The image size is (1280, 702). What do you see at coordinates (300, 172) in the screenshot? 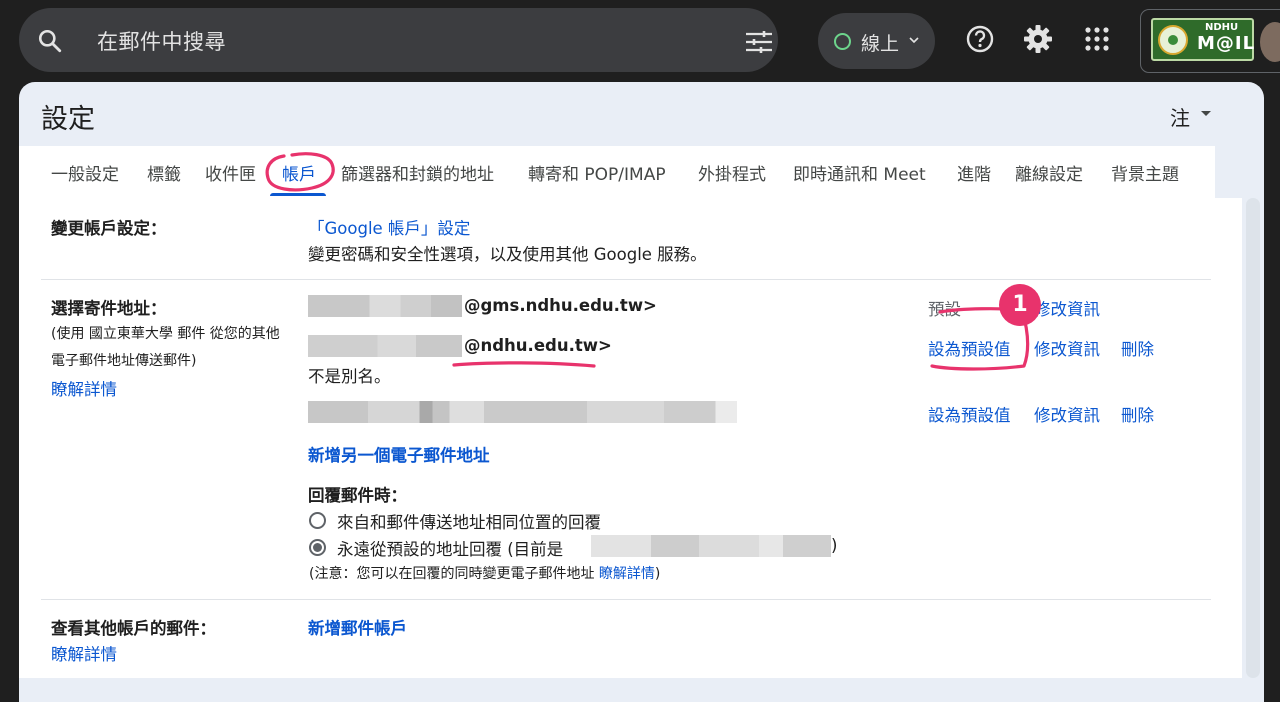
I see `highlight-circle` at bounding box center [300, 172].